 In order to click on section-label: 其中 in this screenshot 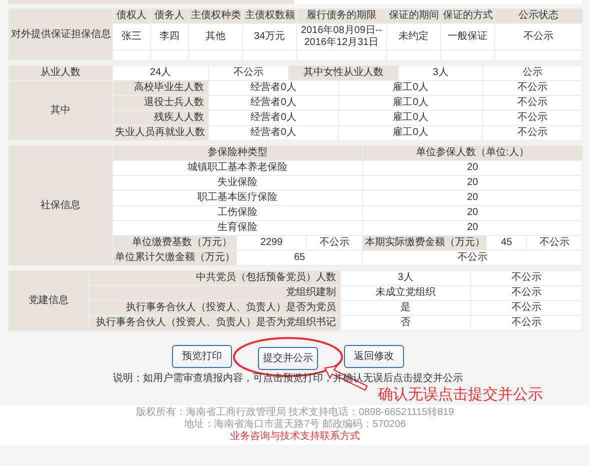, I will do `click(60, 110)`.